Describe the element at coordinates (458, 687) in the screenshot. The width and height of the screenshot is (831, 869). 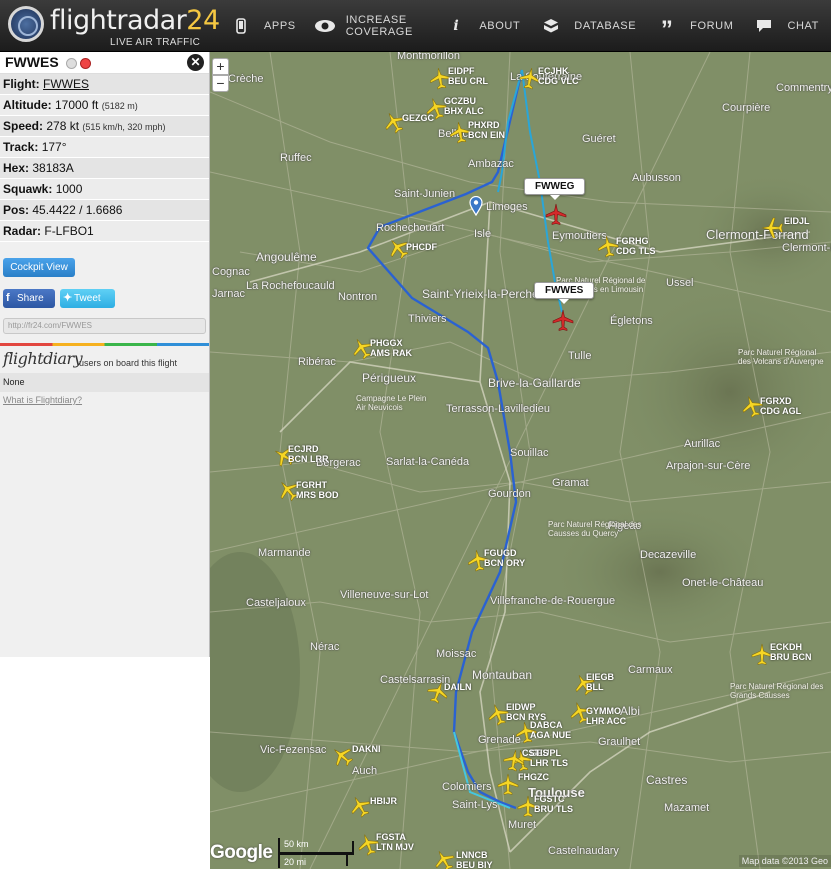
I see `aircraft-callsign: DAILN` at that location.